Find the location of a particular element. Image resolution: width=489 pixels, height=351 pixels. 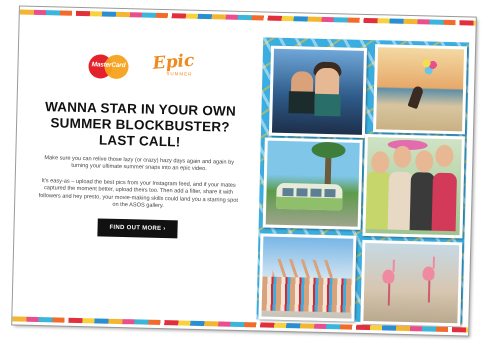

mastercard-logo: MasterCard is located at coordinates (108, 67).